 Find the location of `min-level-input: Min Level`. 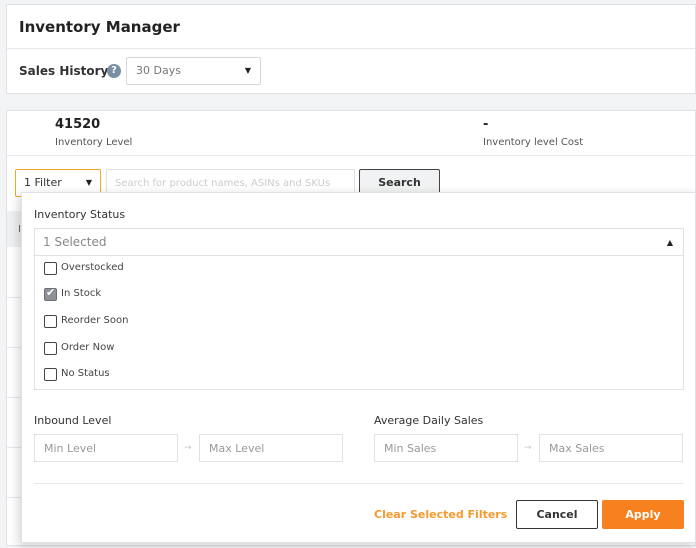

min-level-input: Min Level is located at coordinates (106, 448).